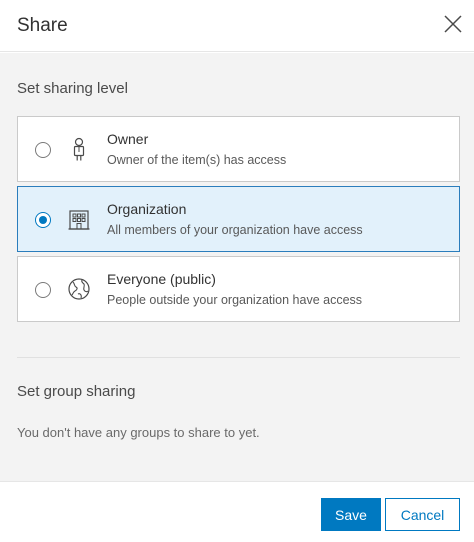 Image resolution: width=474 pixels, height=542 pixels. What do you see at coordinates (422, 514) in the screenshot?
I see `cancel-button: Cancel` at bounding box center [422, 514].